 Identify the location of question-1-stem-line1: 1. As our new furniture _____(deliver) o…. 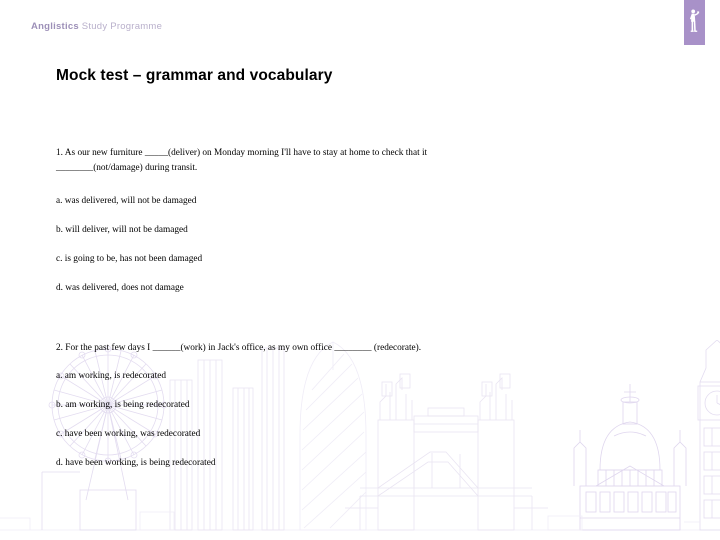
(242, 153).